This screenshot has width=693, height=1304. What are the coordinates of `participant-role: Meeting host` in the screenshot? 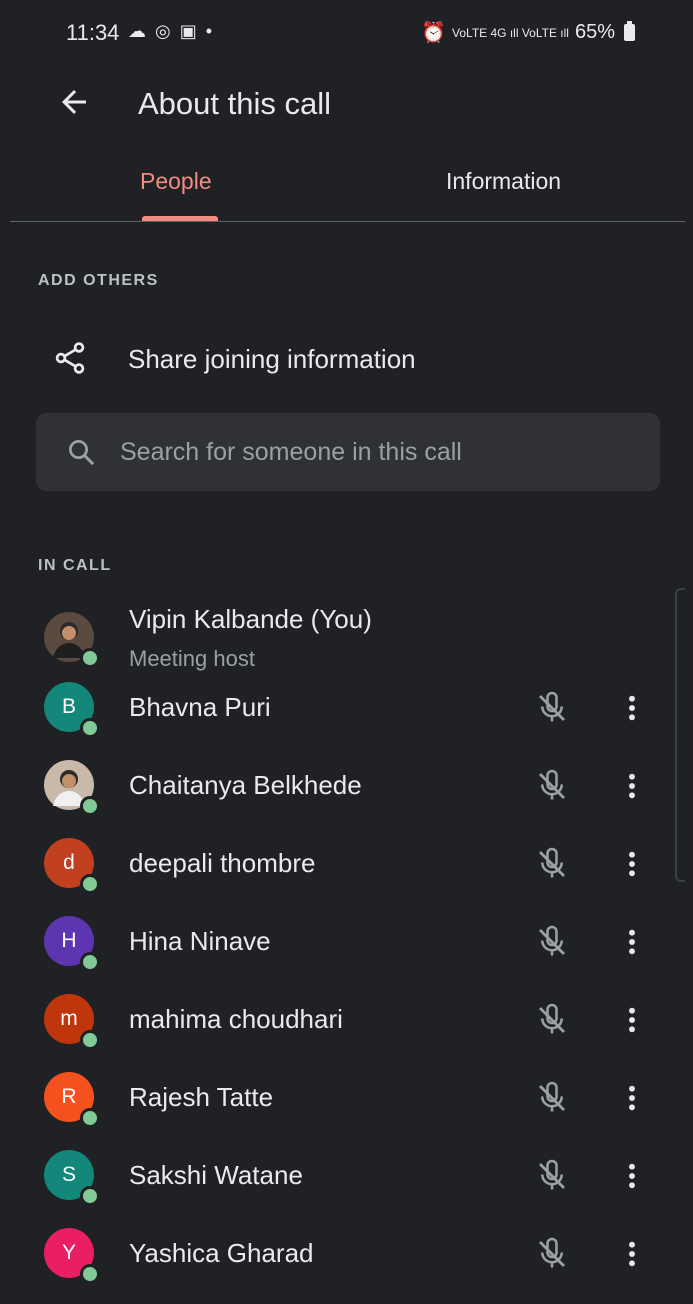 It's located at (192, 658).